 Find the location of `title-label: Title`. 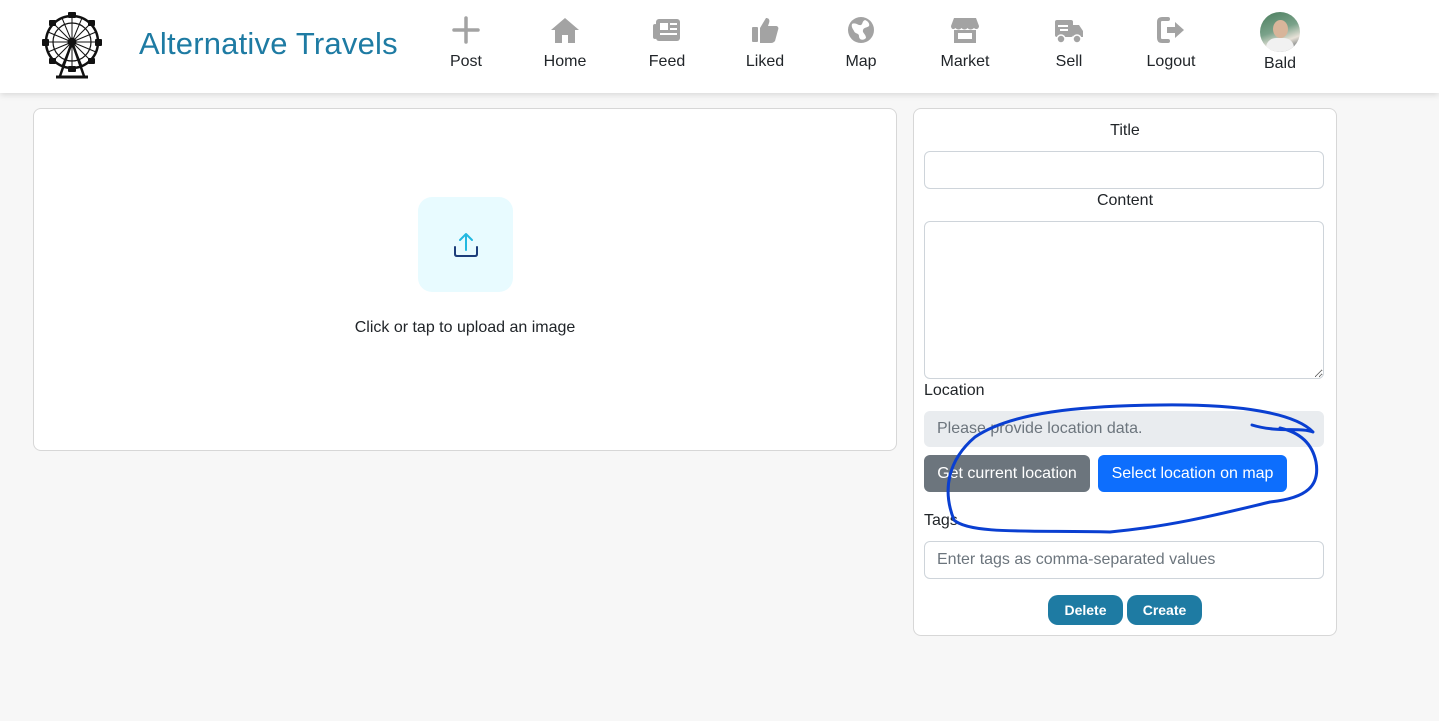

title-label: Title is located at coordinates (1125, 130).